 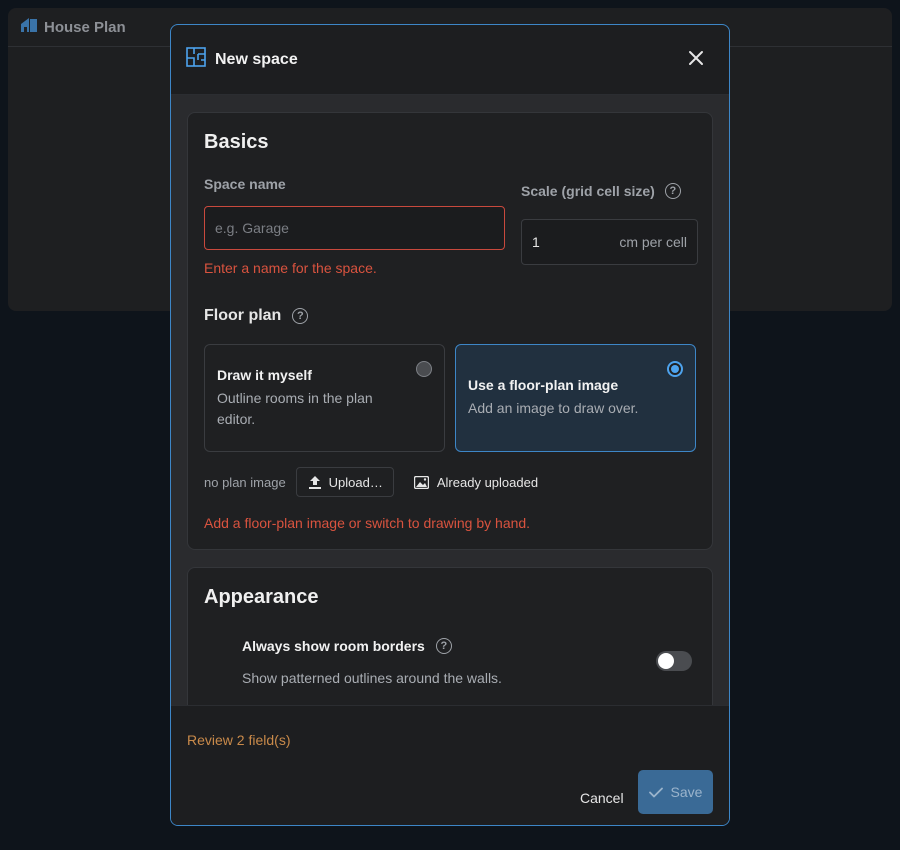 I want to click on floor-plan-help-icon: ?, so click(x=300, y=316).